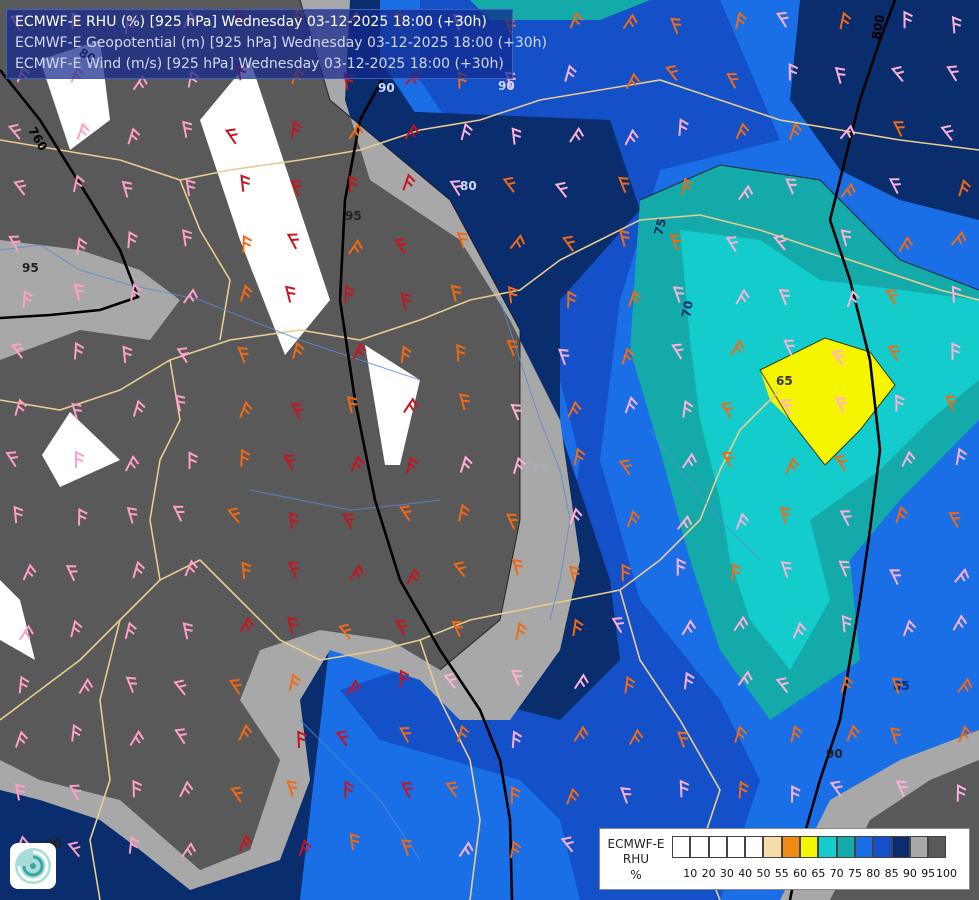  What do you see at coordinates (873, 873) in the screenshot?
I see `legend-tick-label: 80` at bounding box center [873, 873].